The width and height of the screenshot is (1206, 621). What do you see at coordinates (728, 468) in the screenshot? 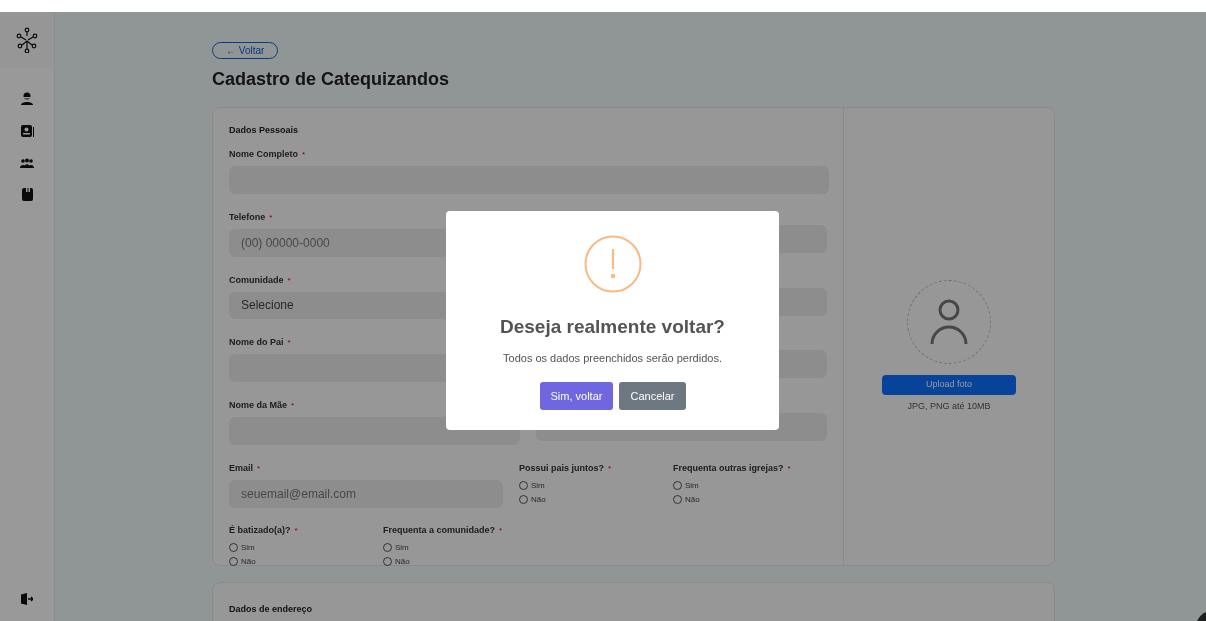
I see `field-label: Frequenta outras igrejas?` at bounding box center [728, 468].